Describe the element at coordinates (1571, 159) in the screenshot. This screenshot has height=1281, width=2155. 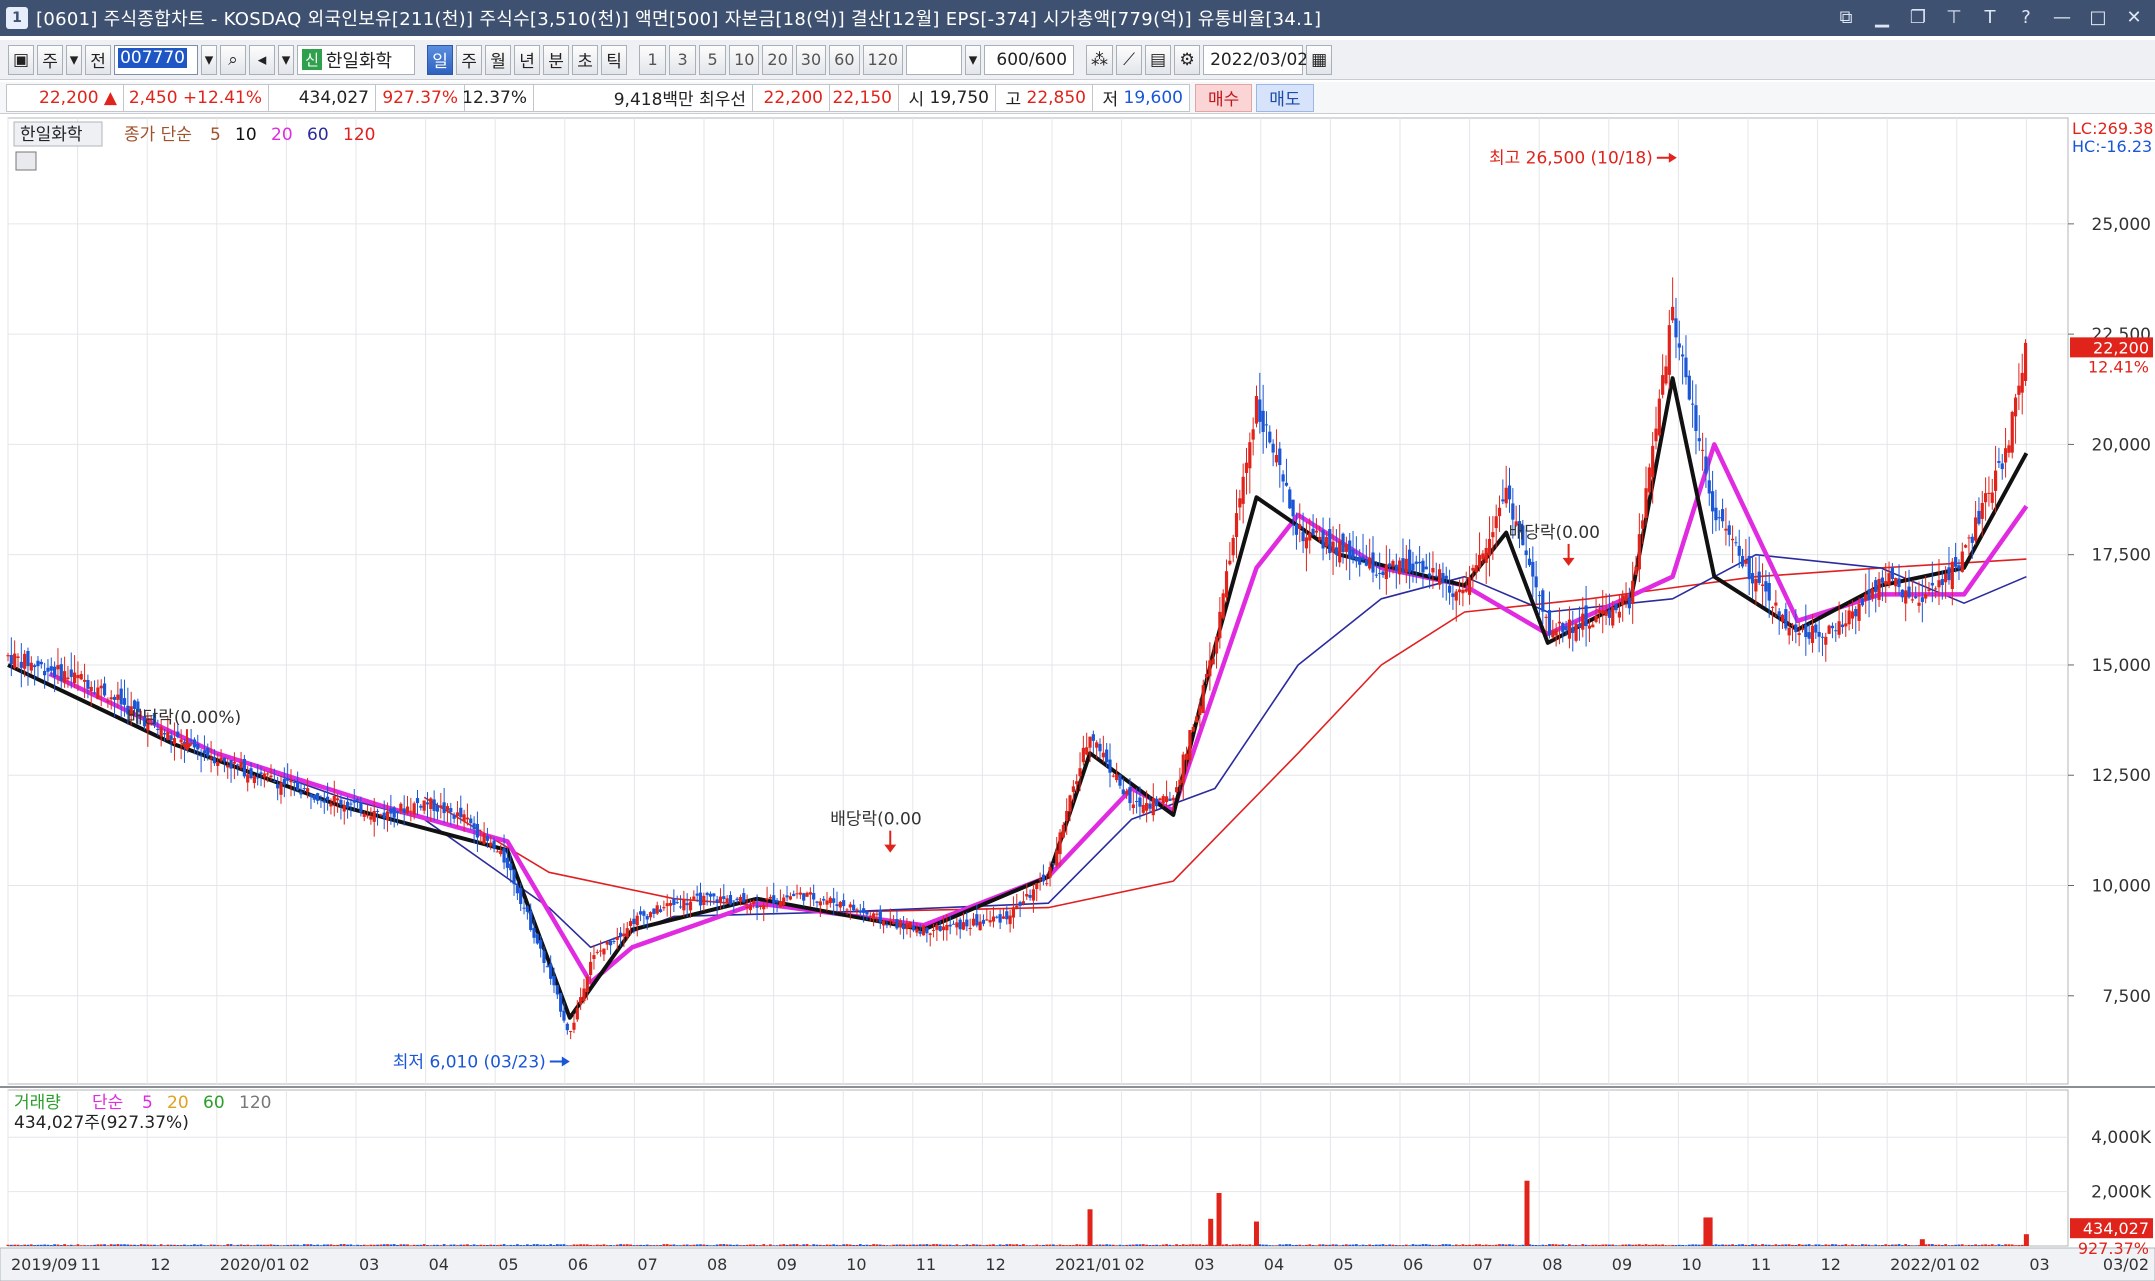
I see `high-annotation: 최고 26,500 (10/18)` at that location.